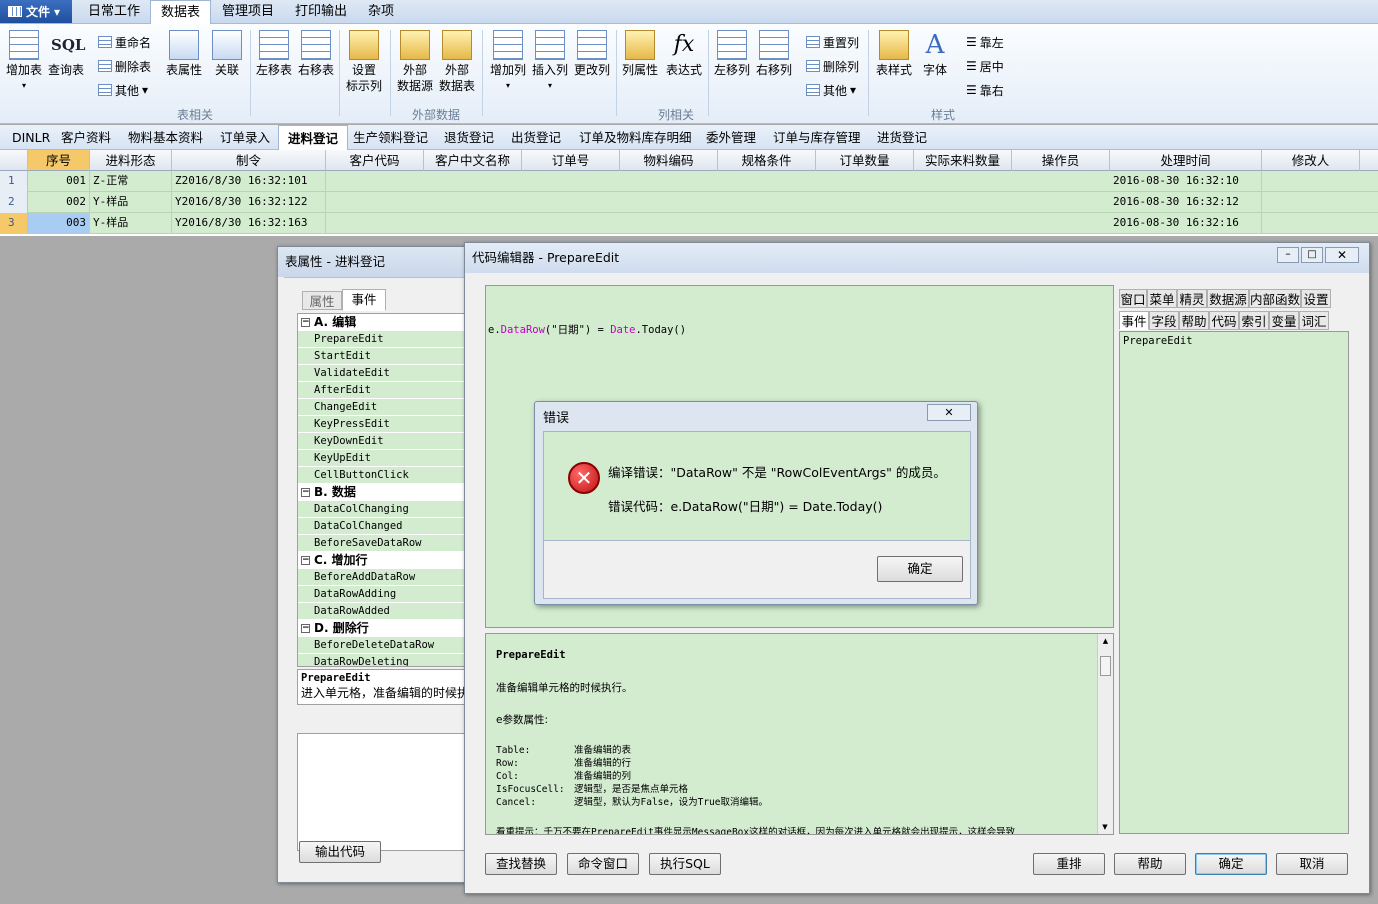  What do you see at coordinates (985, 42) in the screenshot?
I see `align-left-button: ☰ 靠左` at bounding box center [985, 42].